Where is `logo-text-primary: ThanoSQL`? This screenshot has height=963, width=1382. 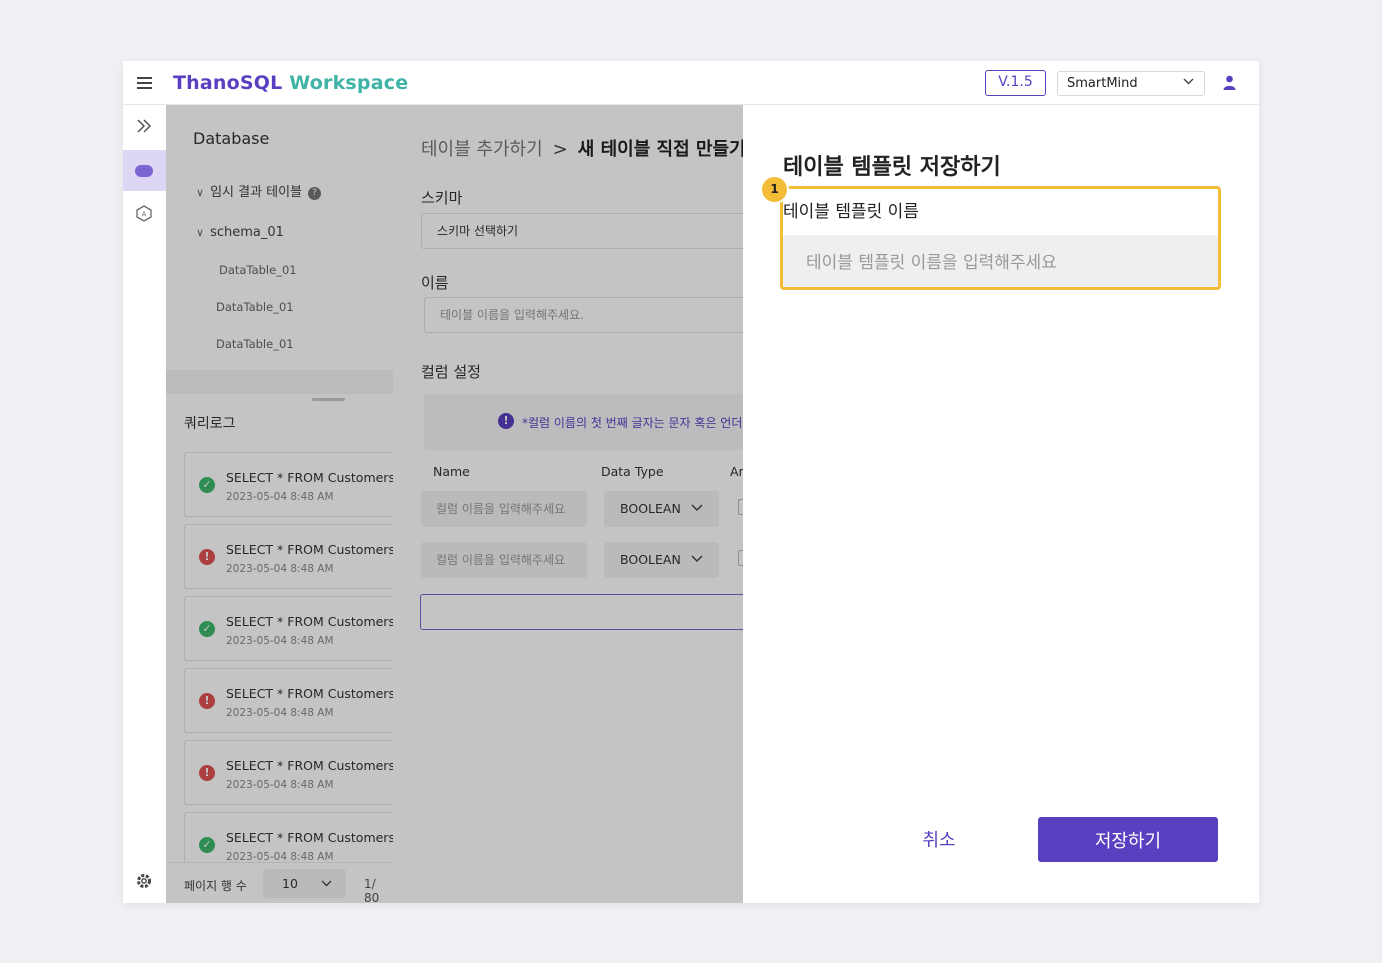 logo-text-primary: ThanoSQL is located at coordinates (228, 83).